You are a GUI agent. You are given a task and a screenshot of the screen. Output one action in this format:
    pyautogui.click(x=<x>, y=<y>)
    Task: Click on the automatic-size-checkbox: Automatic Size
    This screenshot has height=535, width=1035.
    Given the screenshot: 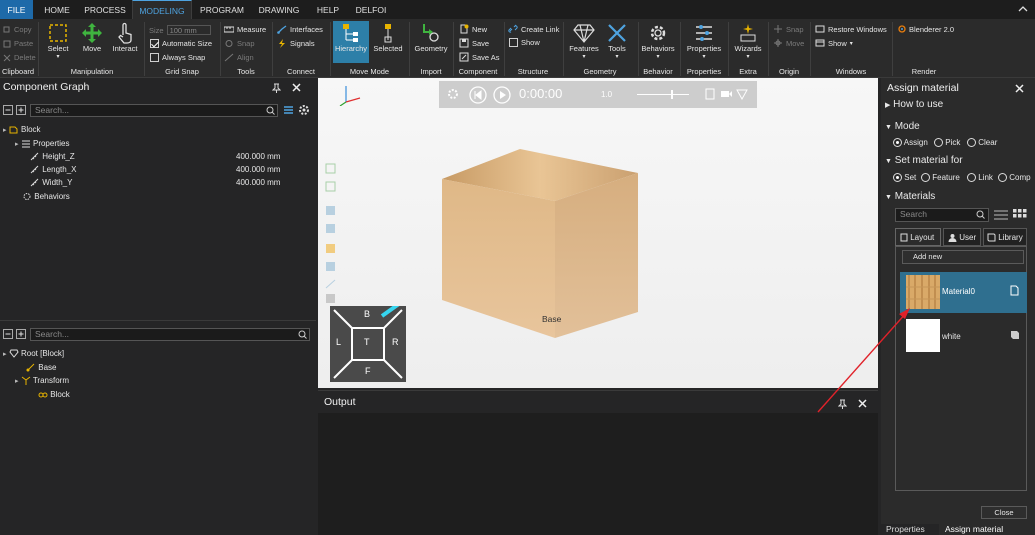 What is the action you would take?
    pyautogui.click(x=181, y=43)
    